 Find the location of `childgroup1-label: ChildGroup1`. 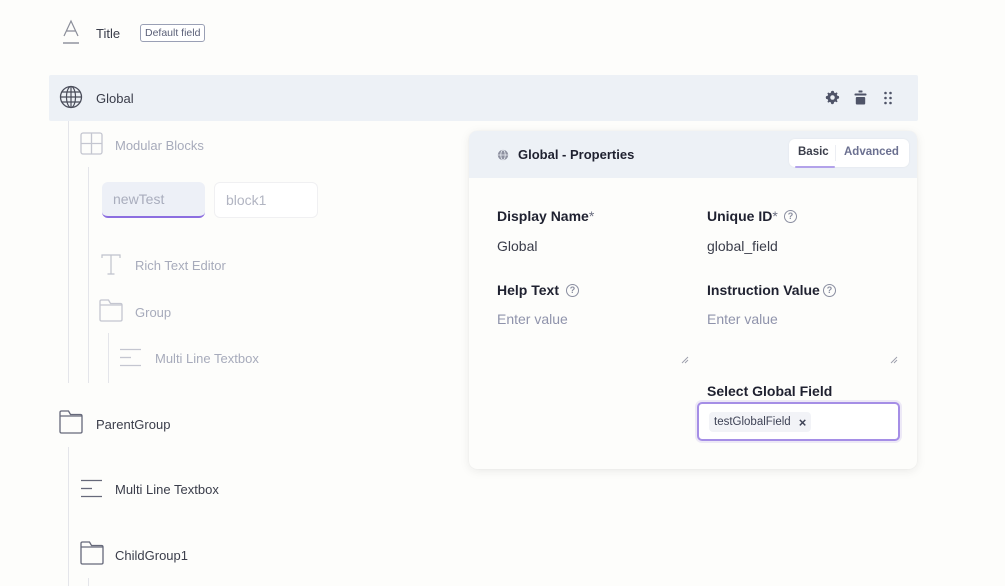

childgroup1-label: ChildGroup1 is located at coordinates (151, 555).